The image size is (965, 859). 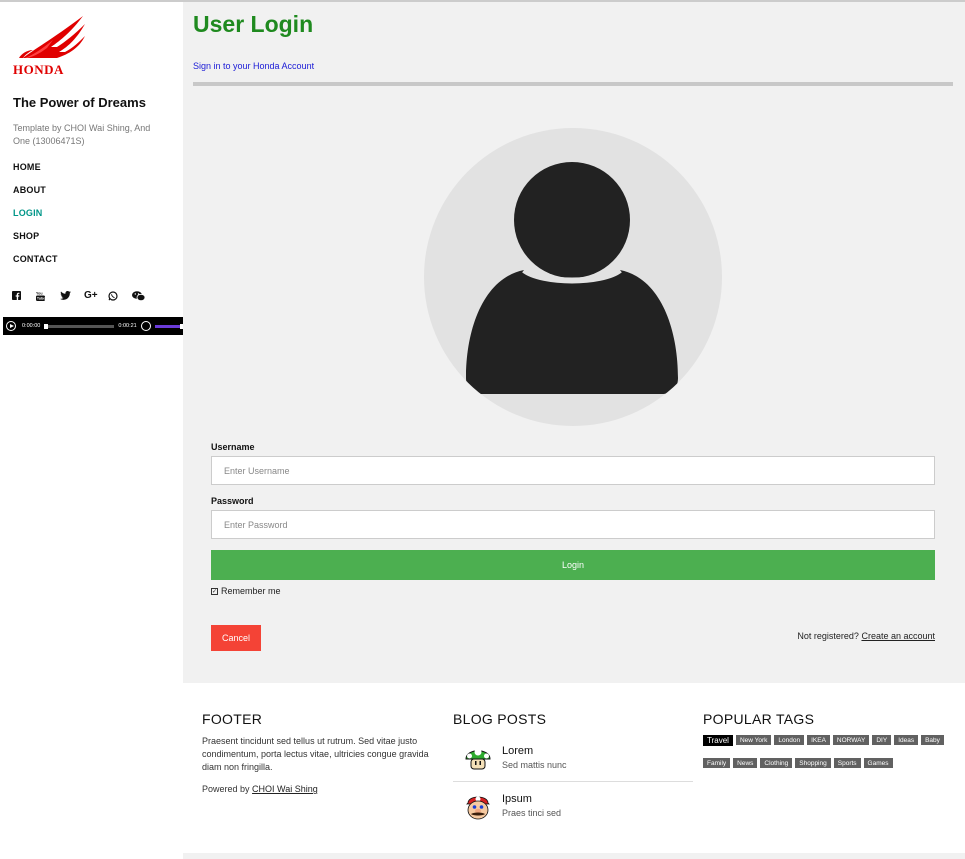 What do you see at coordinates (532, 813) in the screenshot?
I see `blog-post-subtitle: Praes tinci sed` at bounding box center [532, 813].